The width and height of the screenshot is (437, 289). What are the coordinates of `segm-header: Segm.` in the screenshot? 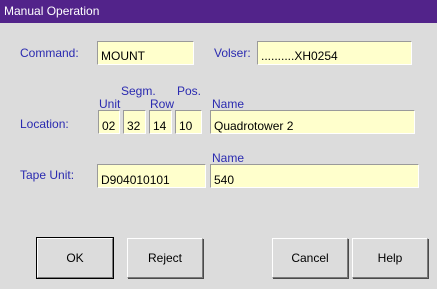 It's located at (138, 91).